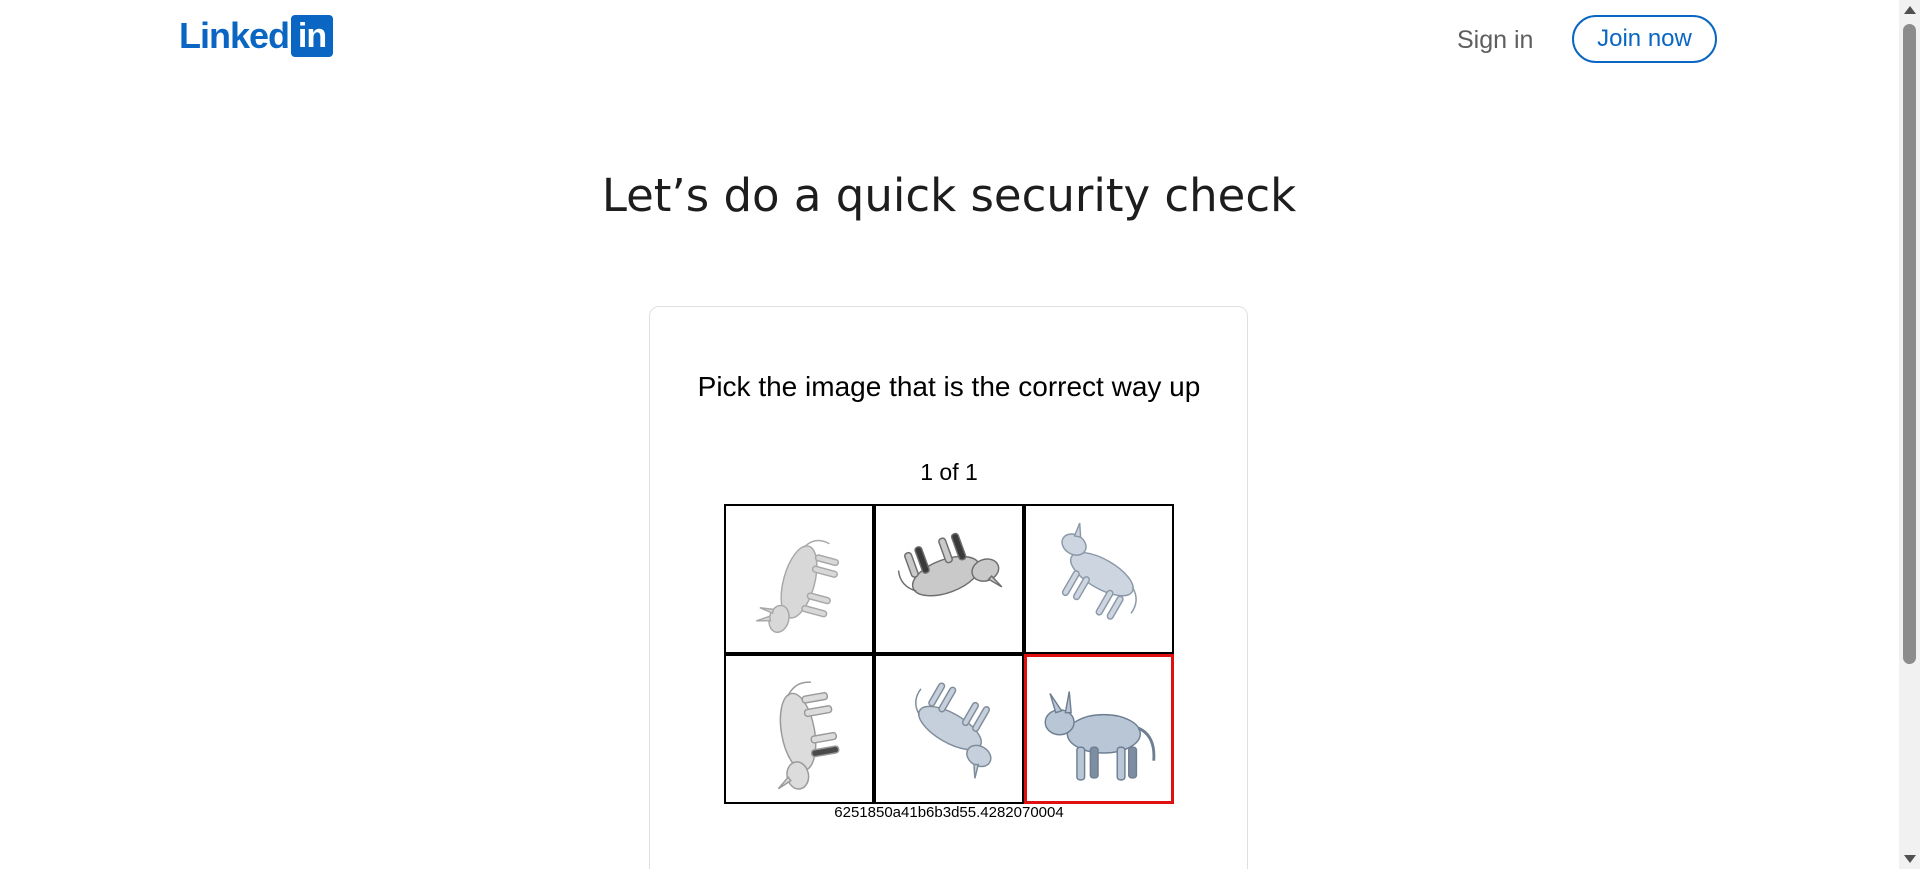  What do you see at coordinates (1910, 859) in the screenshot?
I see `scroll-down-arrow-icon` at bounding box center [1910, 859].